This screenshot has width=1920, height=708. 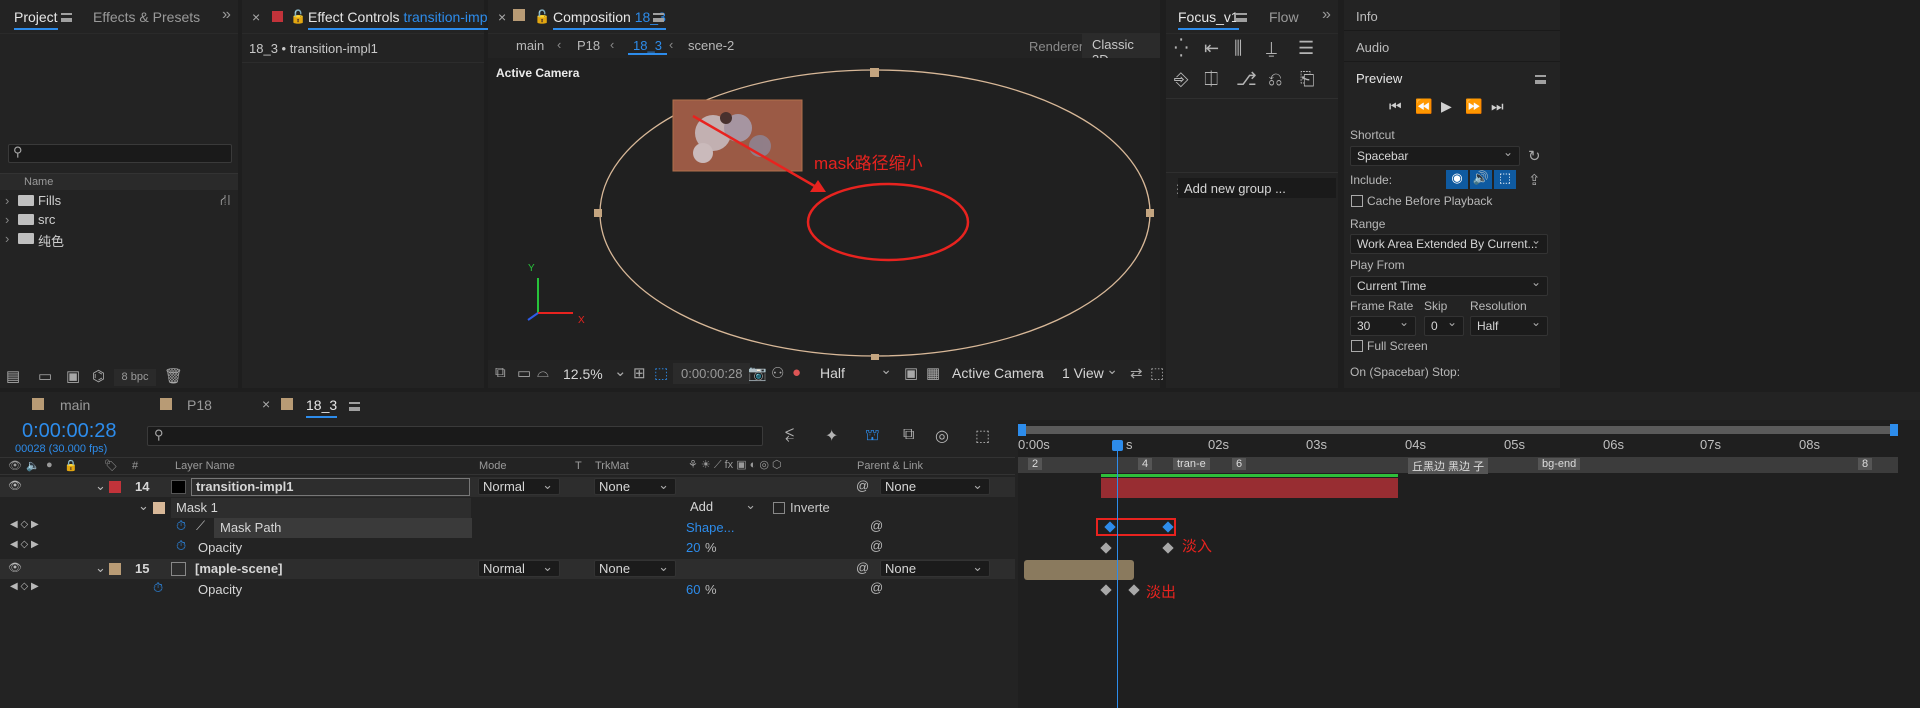 I want to click on comp-viewer: Active Camera mask路径缩小 Y X, so click(x=824, y=209).